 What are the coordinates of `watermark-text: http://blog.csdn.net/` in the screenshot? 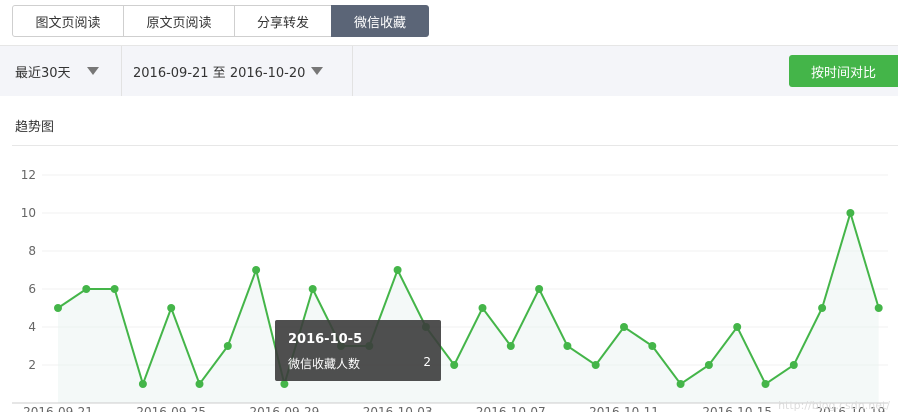 It's located at (834, 405).